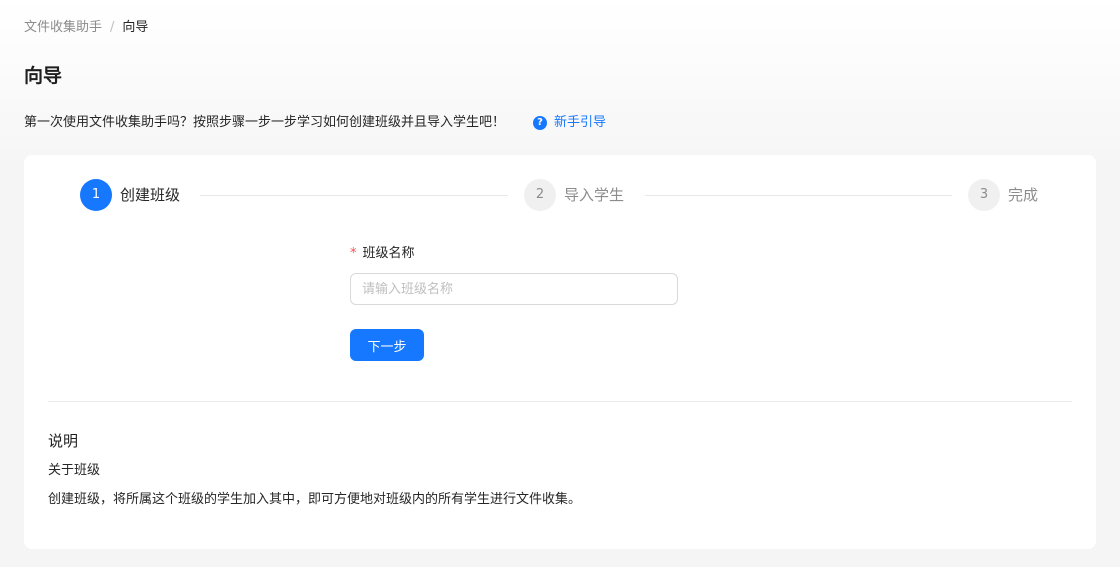 This screenshot has height=567, width=1120. I want to click on step-label: 创建班级, so click(150, 195).